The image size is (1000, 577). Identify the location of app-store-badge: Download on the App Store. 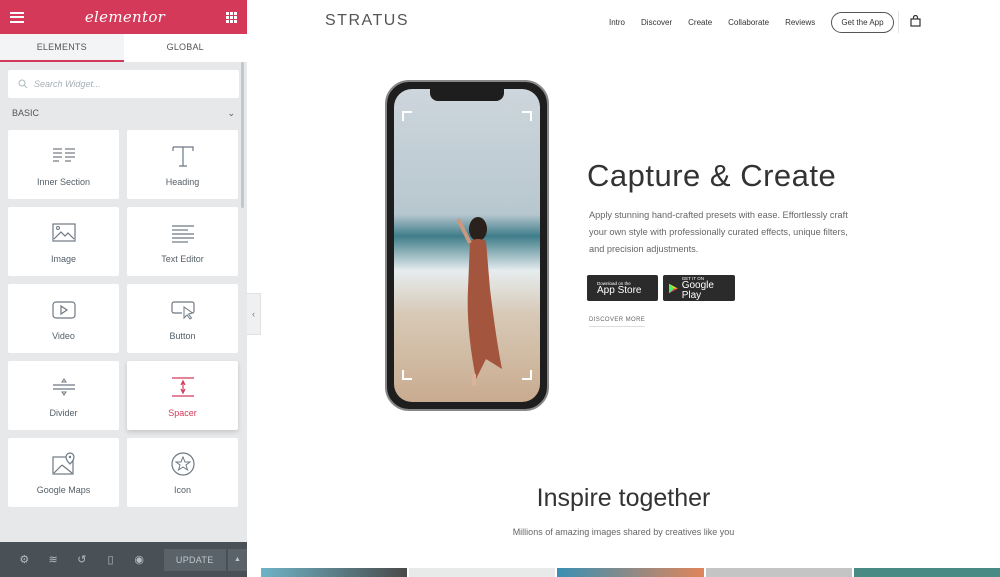
(622, 288).